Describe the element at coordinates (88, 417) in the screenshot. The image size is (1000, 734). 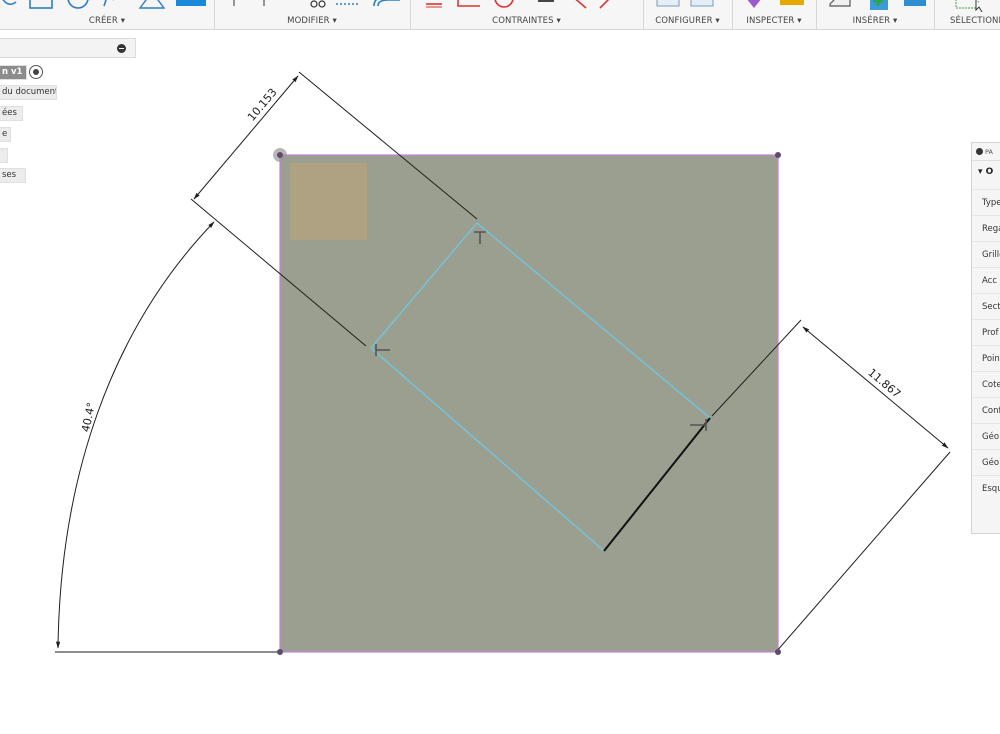
I see `dimension-angle-label: 40.4°` at that location.